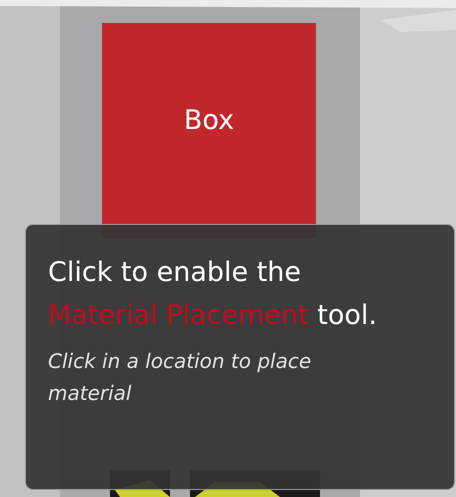  Describe the element at coordinates (213, 294) in the screenshot. I see `tooltip-title: Click to enable the Material Placement tool.` at that location.